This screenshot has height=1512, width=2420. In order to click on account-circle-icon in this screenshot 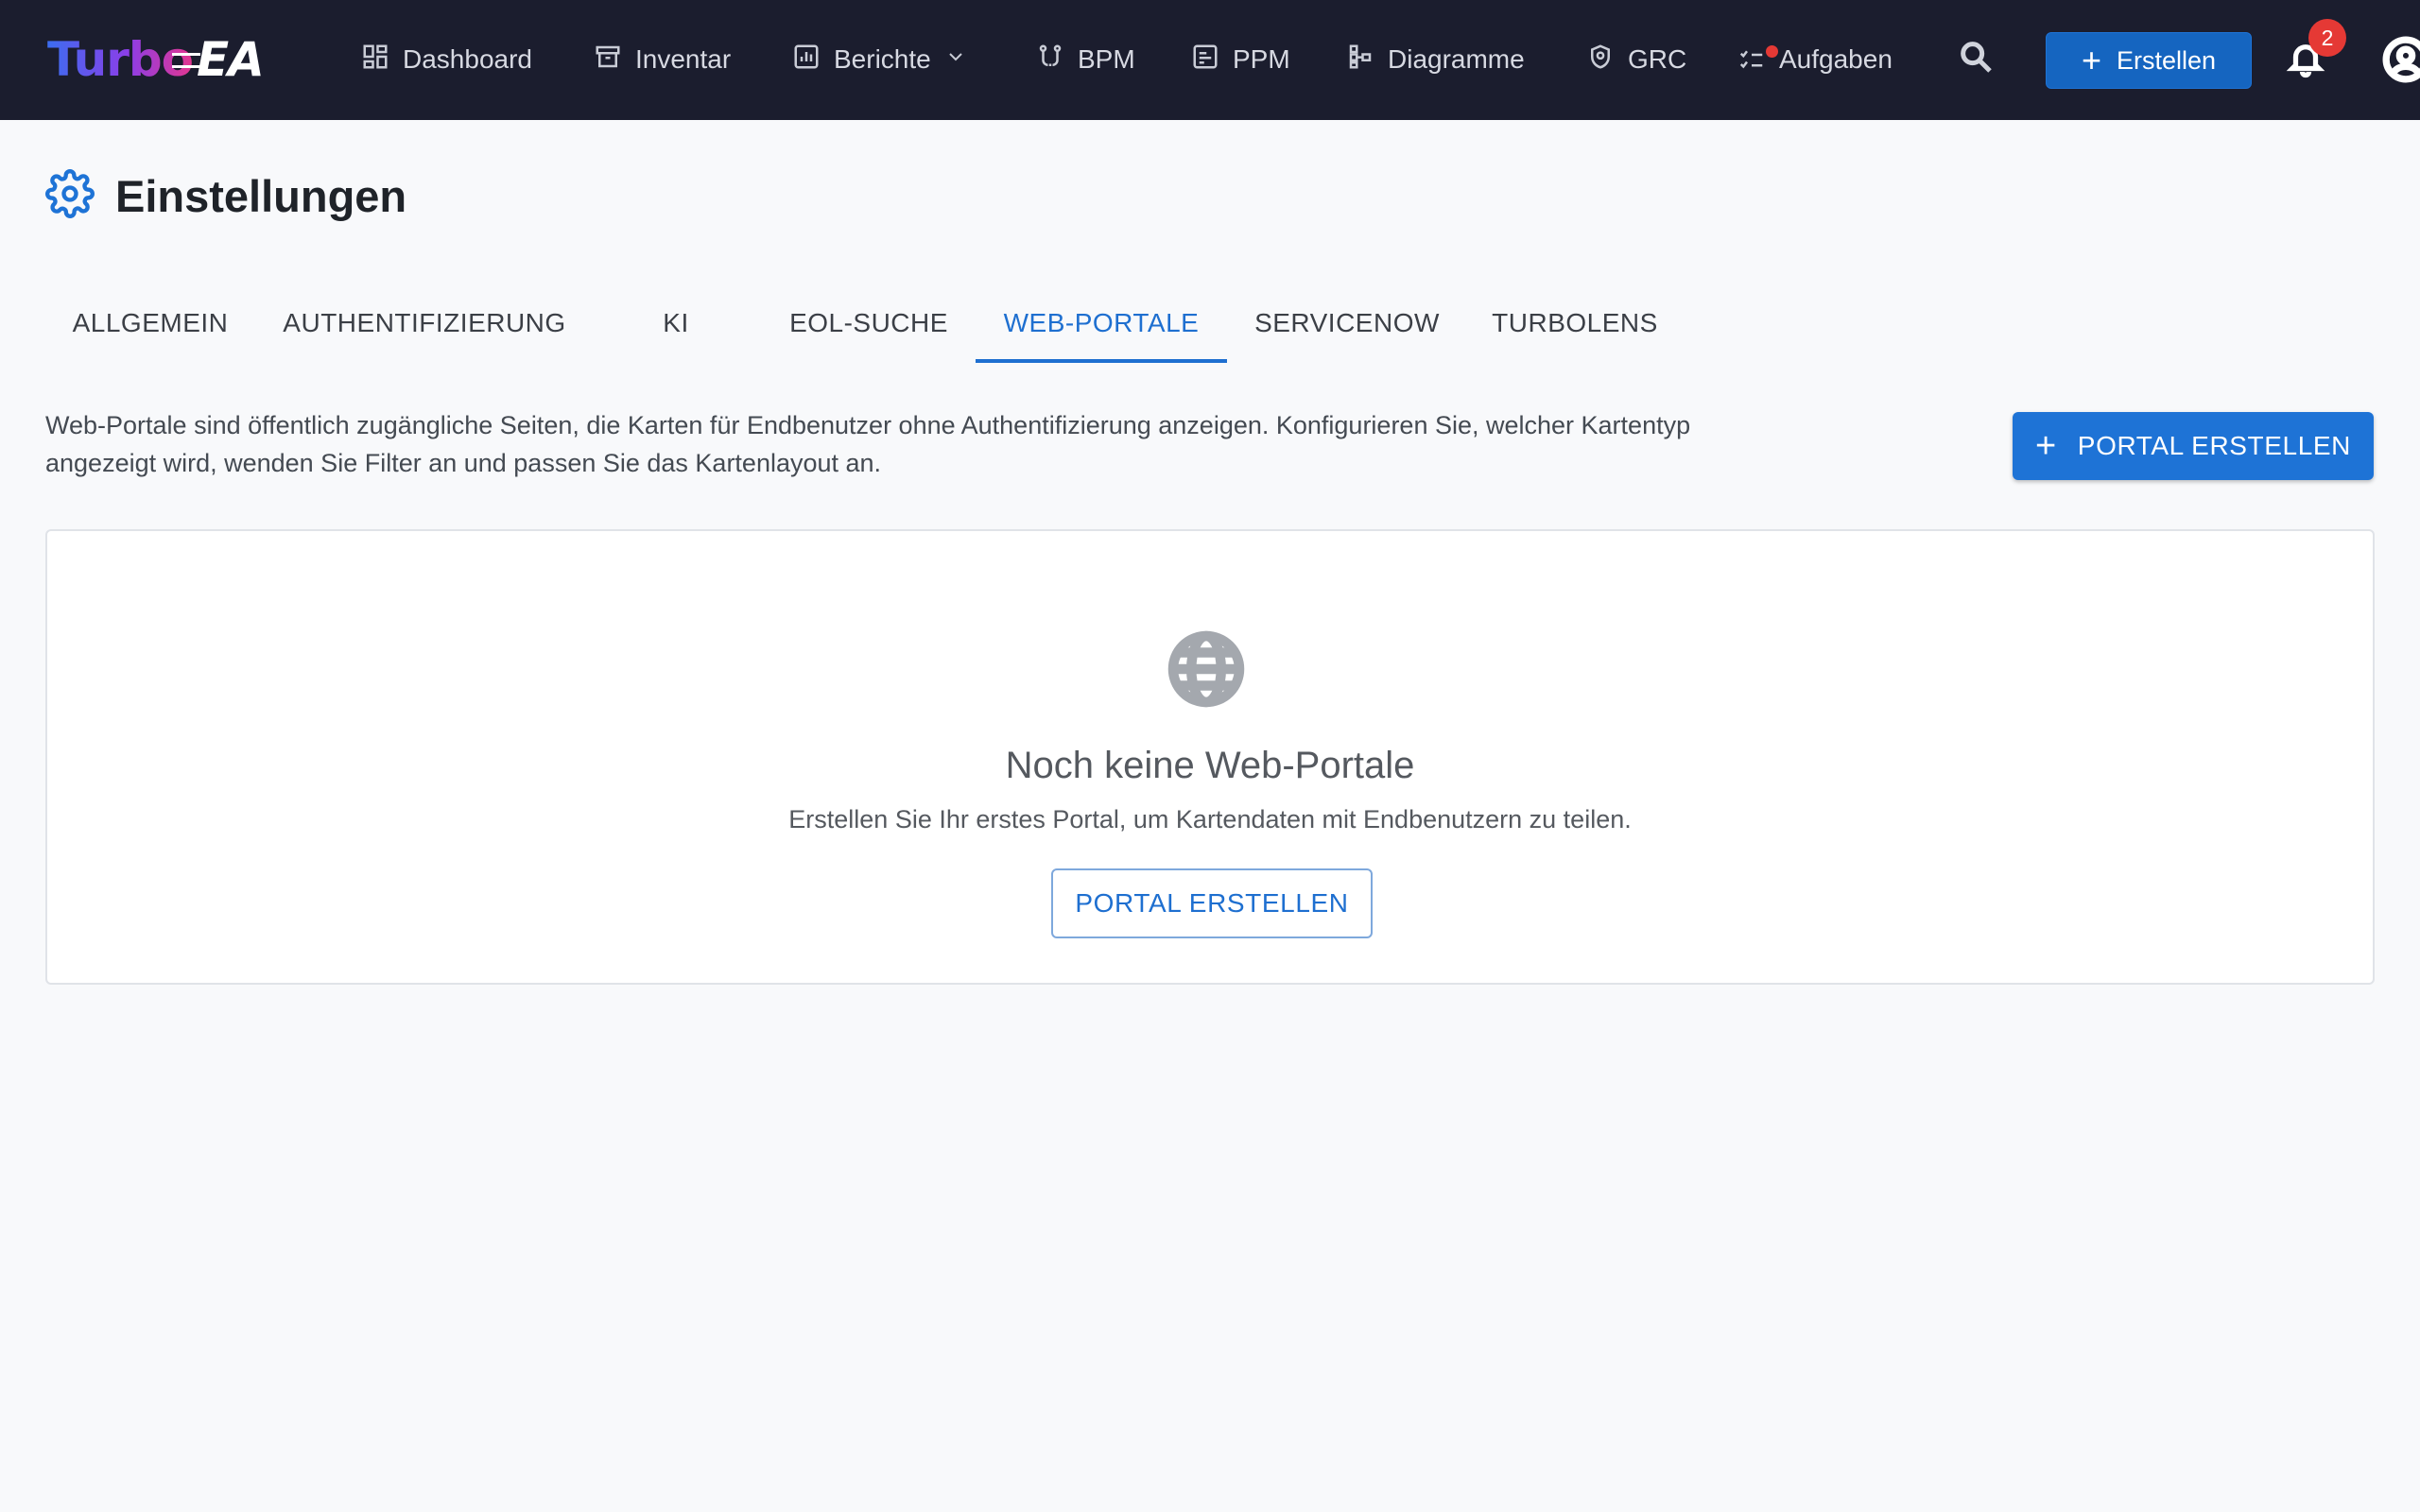, I will do `click(2401, 61)`.